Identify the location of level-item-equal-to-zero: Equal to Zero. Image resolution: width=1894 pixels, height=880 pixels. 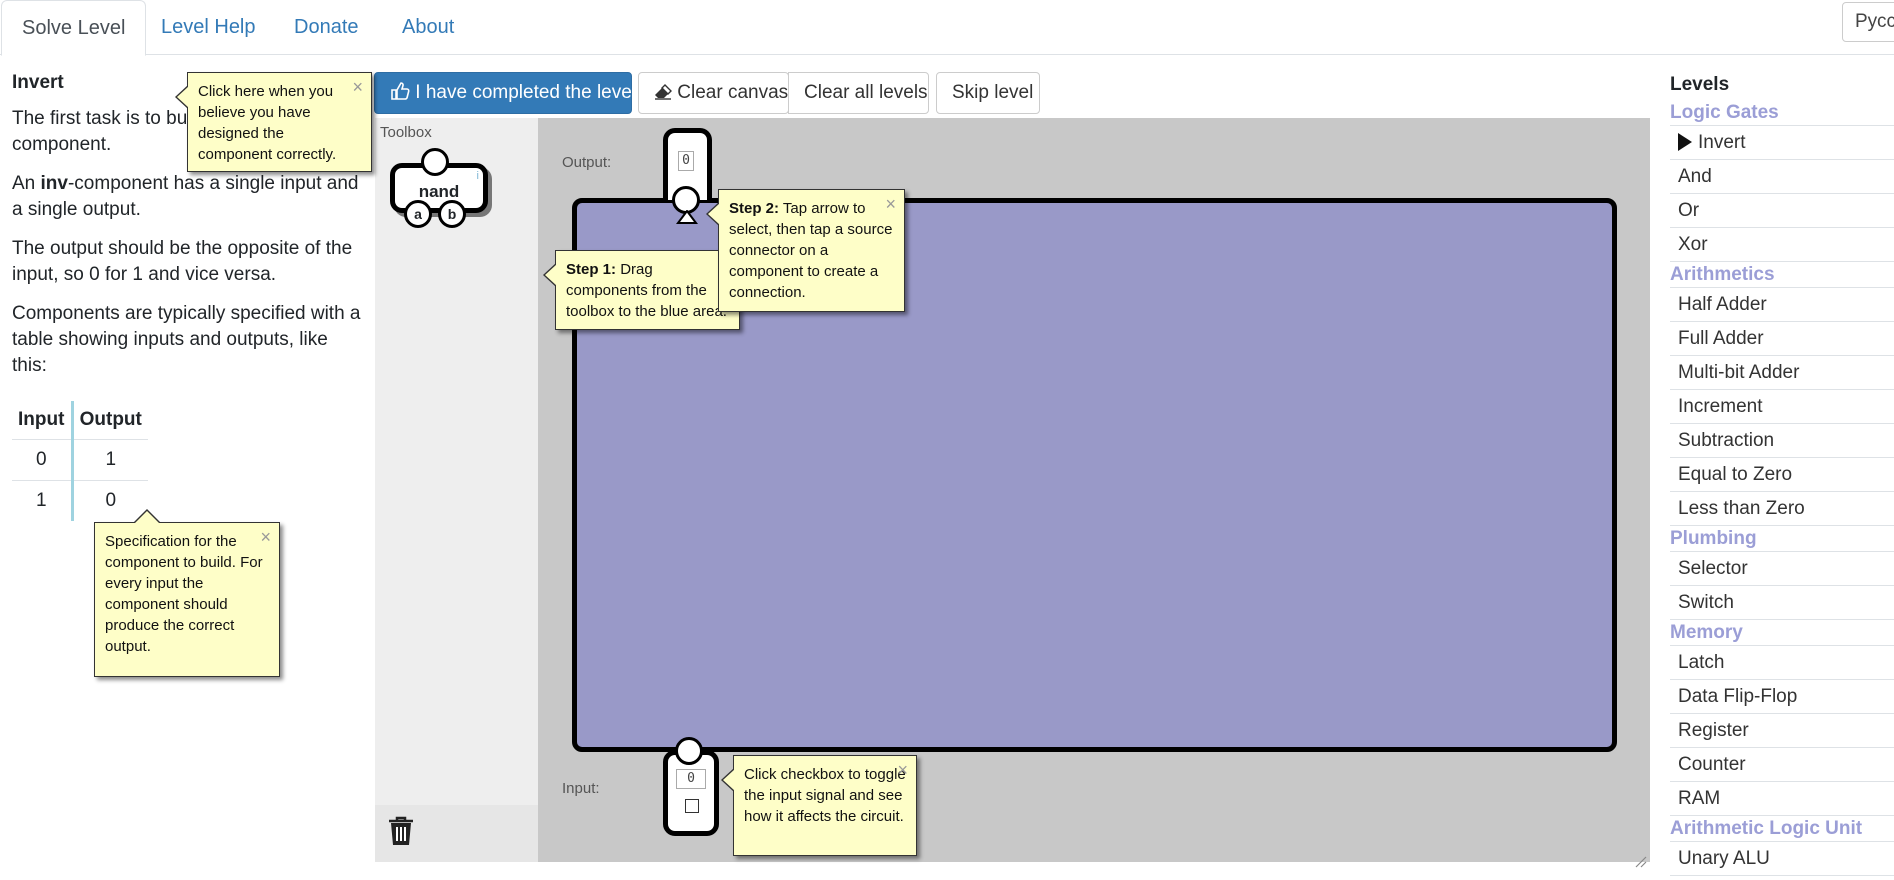
(1782, 475).